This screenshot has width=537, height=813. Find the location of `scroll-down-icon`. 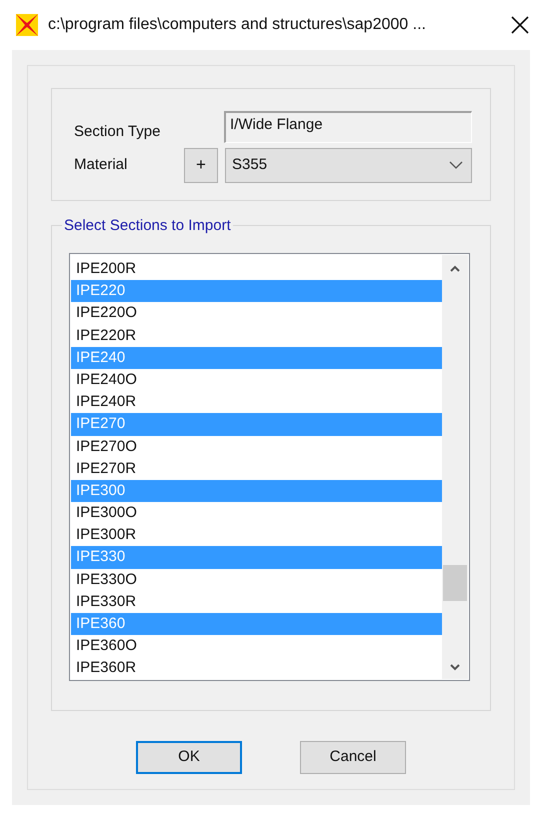

scroll-down-icon is located at coordinates (455, 667).